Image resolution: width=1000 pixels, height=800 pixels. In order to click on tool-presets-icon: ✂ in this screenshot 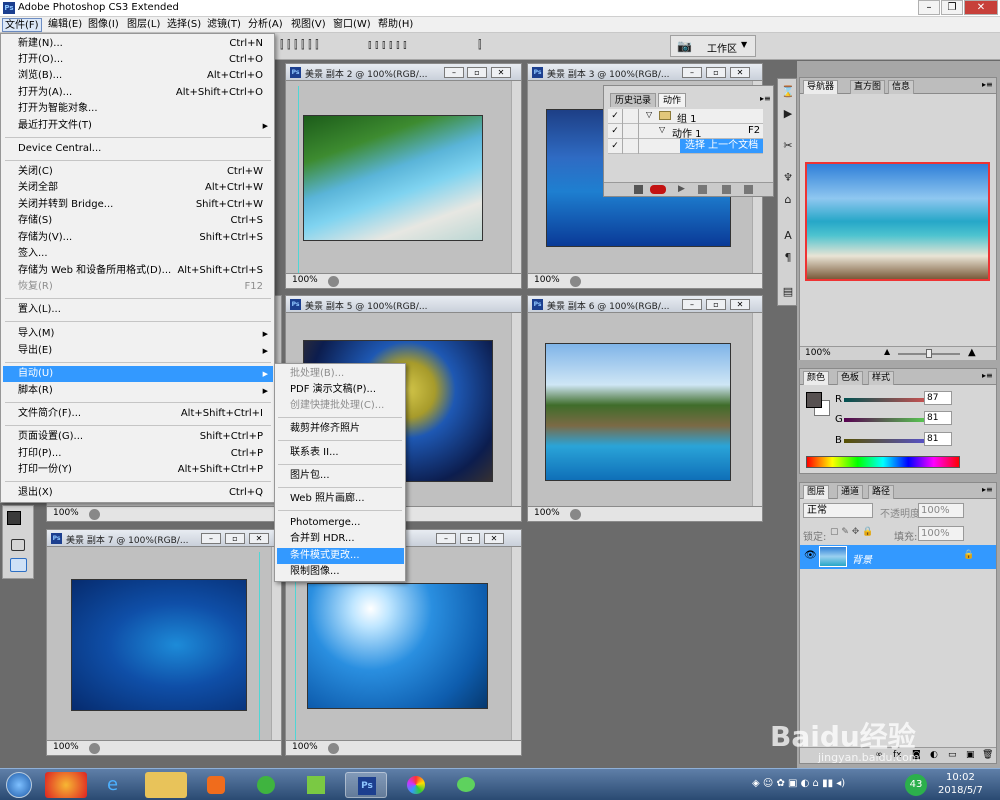, I will do `click(788, 146)`.